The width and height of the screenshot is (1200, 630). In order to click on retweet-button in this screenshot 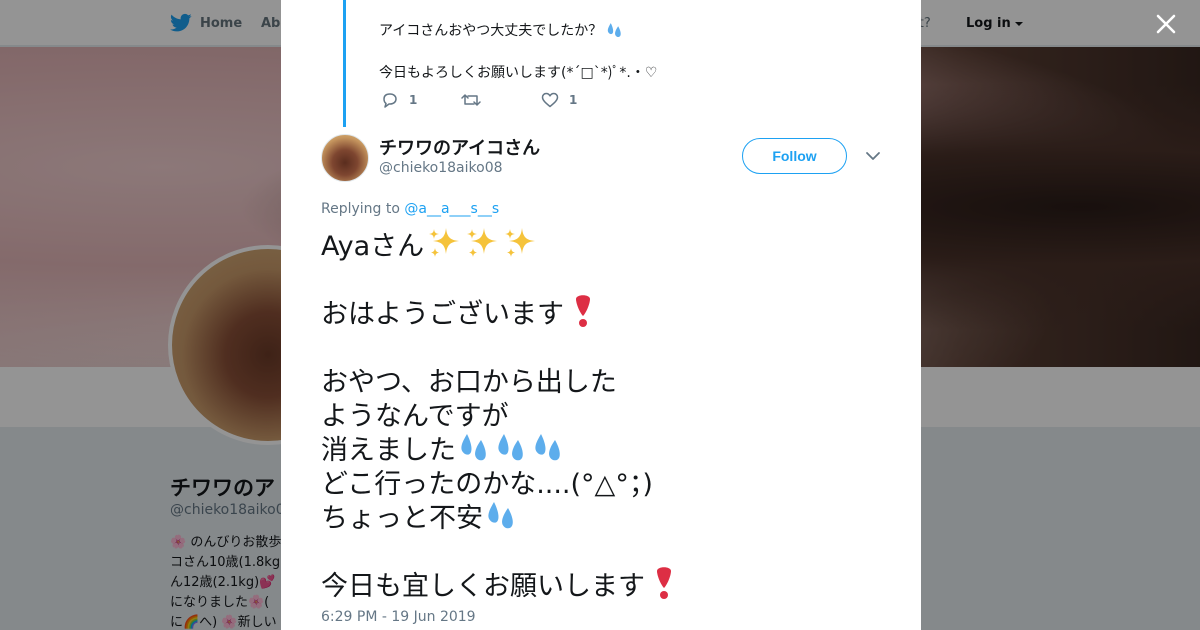, I will do `click(501, 100)`.